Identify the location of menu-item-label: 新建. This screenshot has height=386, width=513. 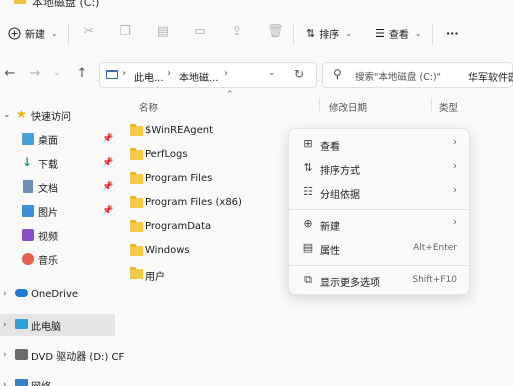
(330, 227).